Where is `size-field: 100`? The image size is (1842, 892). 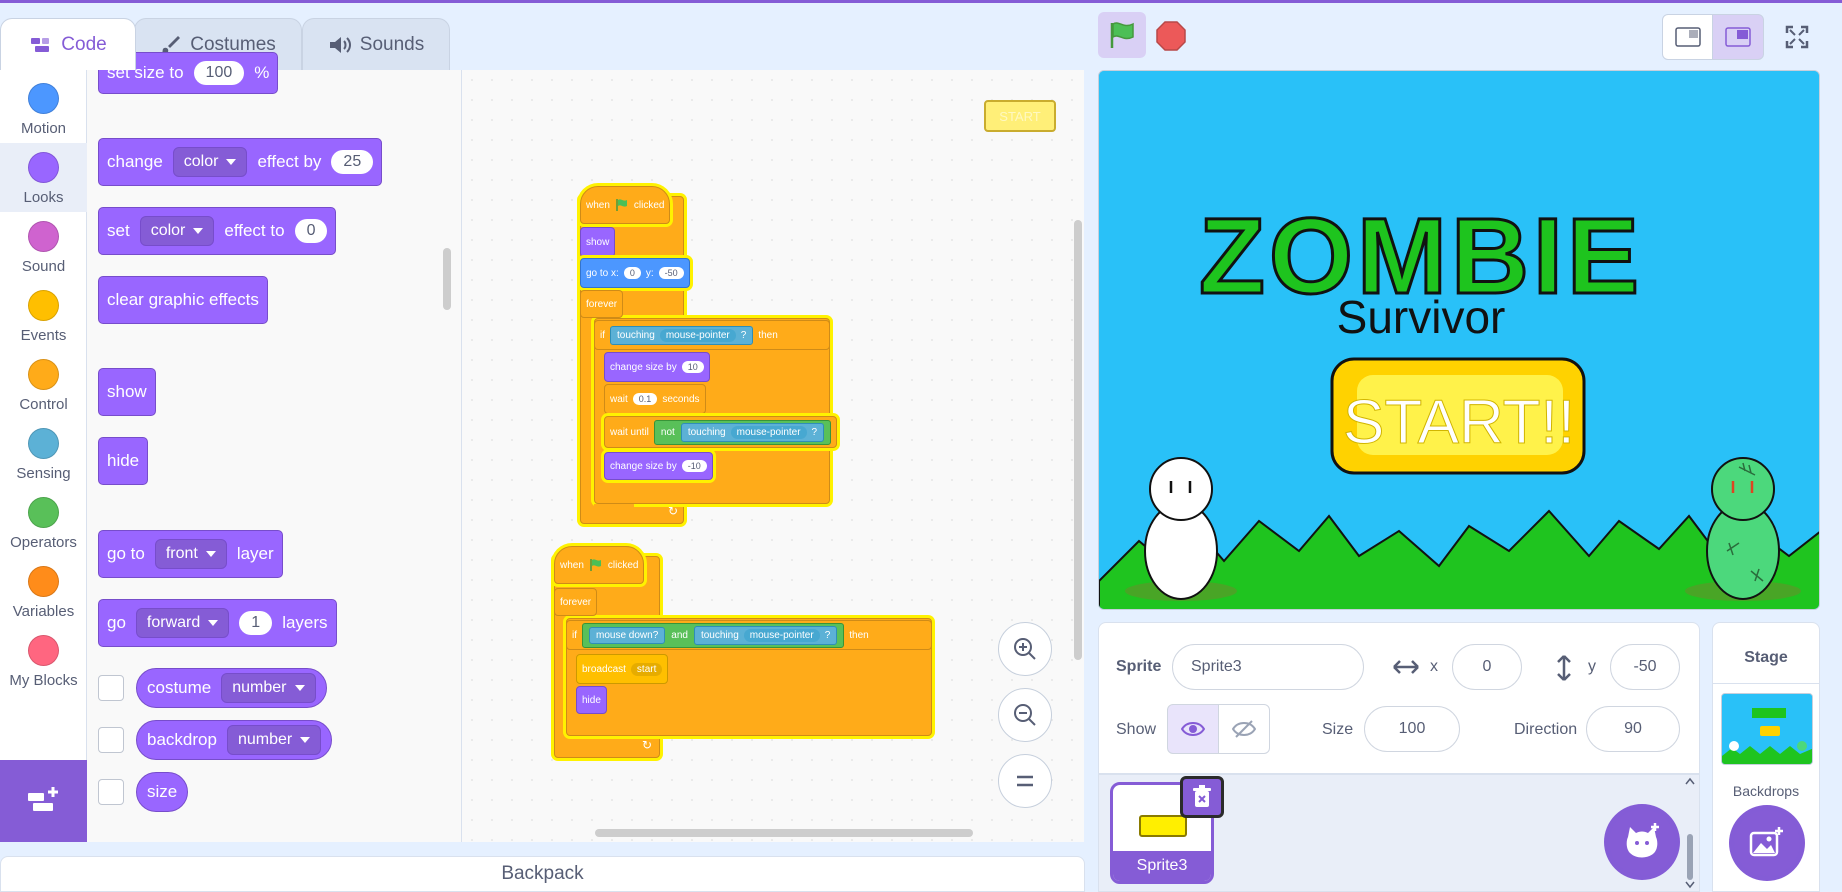 size-field: 100 is located at coordinates (1412, 729).